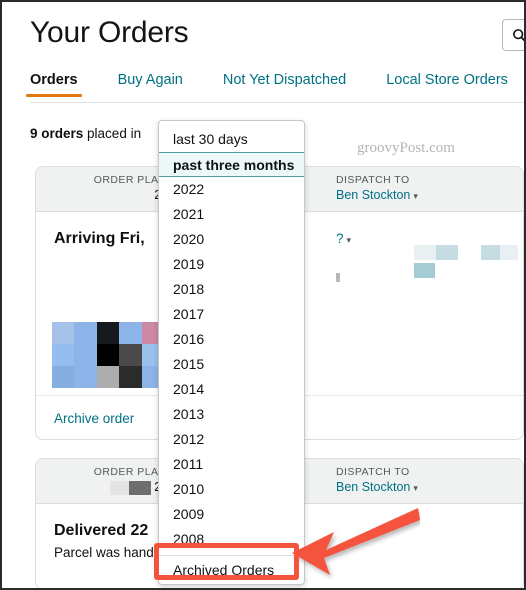 The image size is (526, 590). I want to click on dropdown-item-2015: 2015, so click(231, 364).